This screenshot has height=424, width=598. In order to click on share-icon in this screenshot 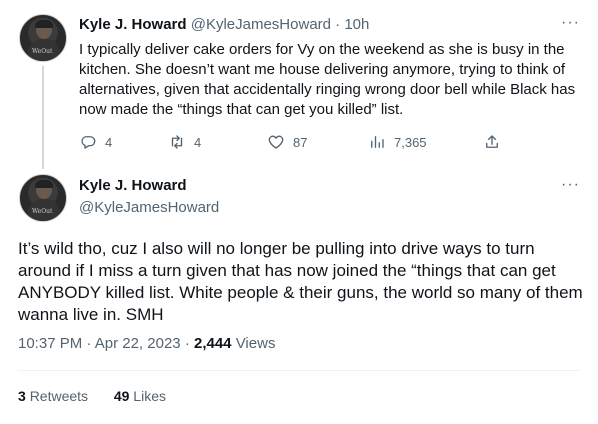, I will do `click(492, 141)`.